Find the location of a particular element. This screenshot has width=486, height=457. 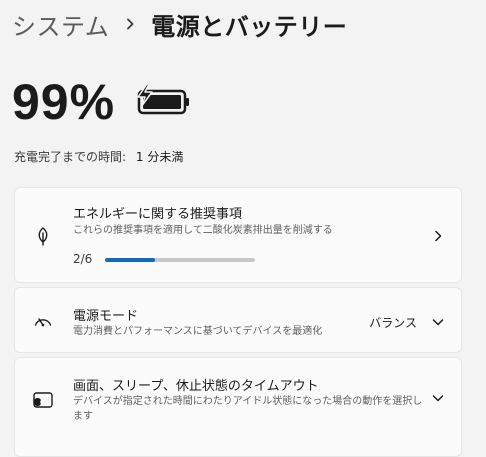

charge-time-value: 1 分未満 is located at coordinates (159, 157).